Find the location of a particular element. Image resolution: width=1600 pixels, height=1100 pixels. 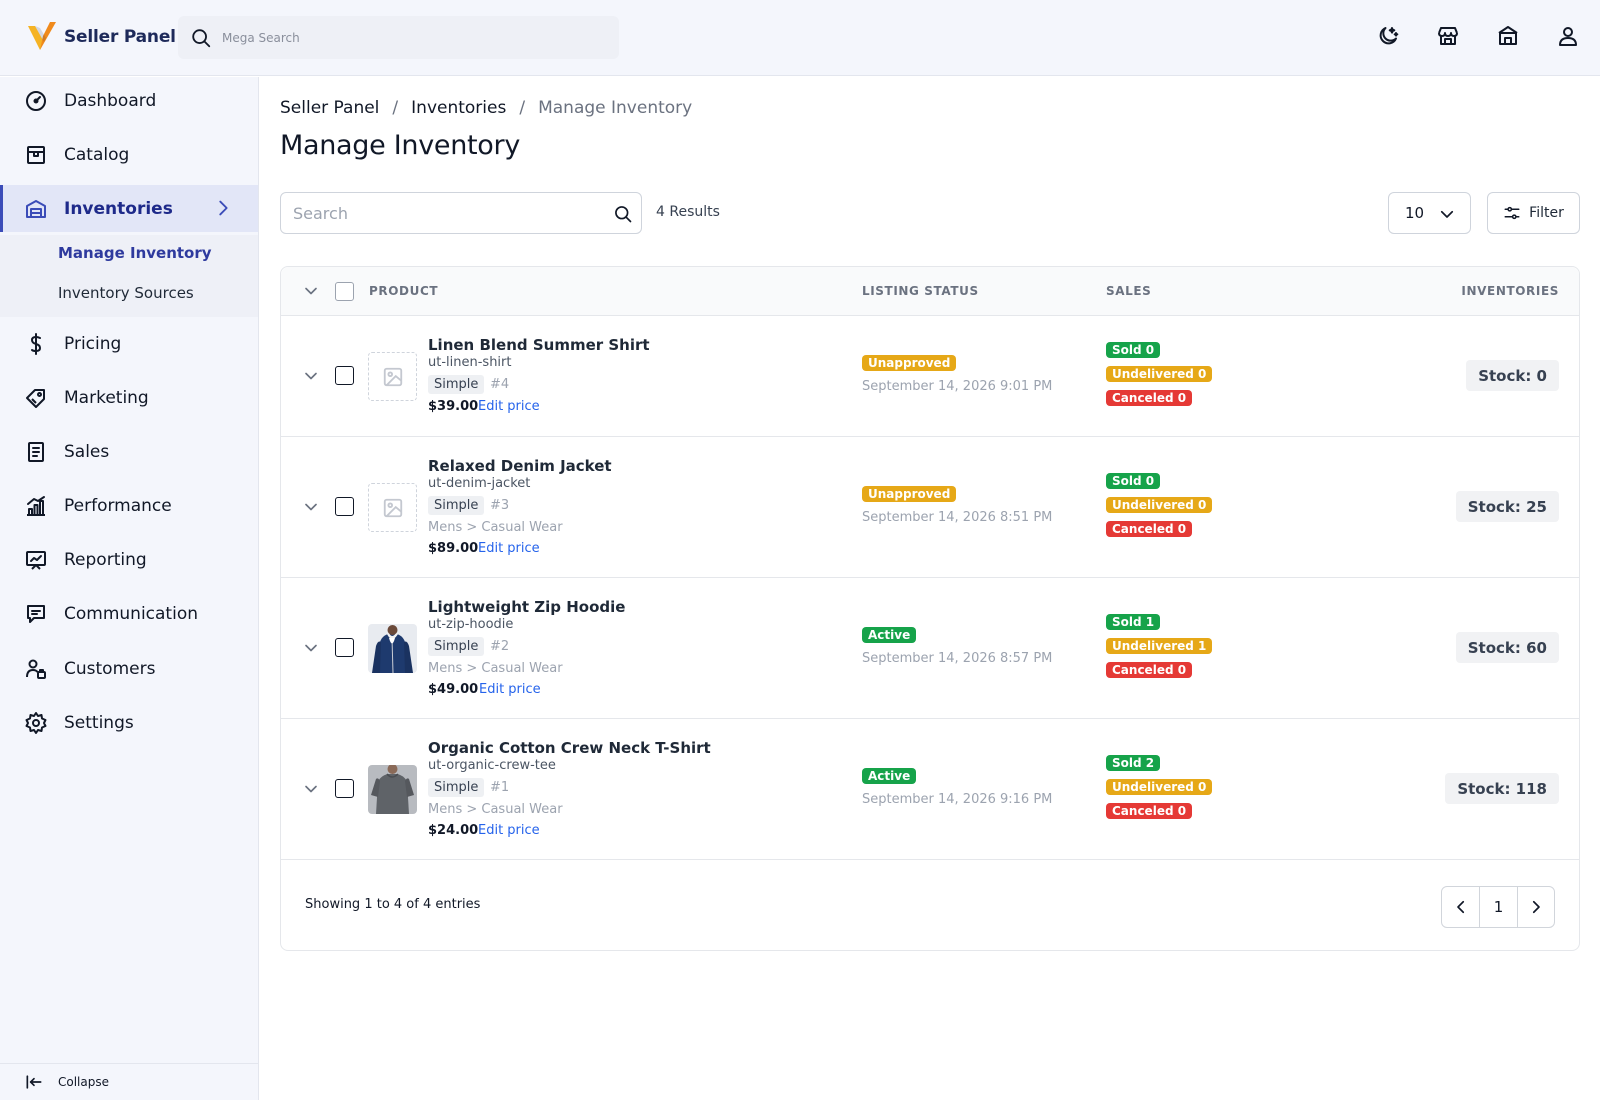

sidebar-item-catalog: Catalog is located at coordinates (129, 154).